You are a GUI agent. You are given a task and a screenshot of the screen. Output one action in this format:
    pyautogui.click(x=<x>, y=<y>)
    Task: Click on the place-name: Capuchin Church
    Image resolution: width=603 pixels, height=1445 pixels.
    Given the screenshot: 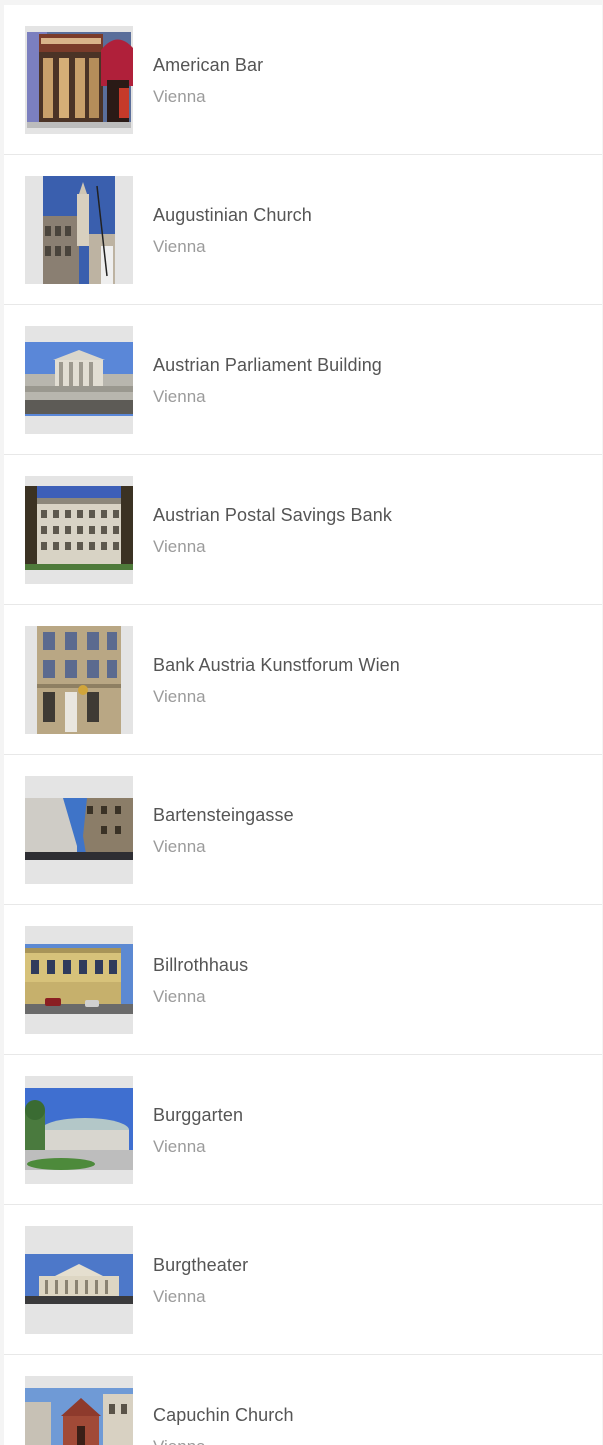 What is the action you would take?
    pyautogui.click(x=223, y=1415)
    